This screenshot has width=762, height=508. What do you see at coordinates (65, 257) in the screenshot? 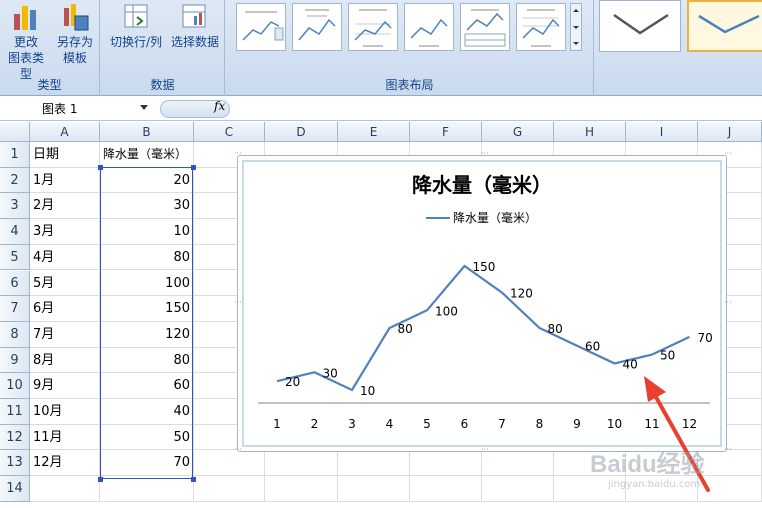
I see `cell-a5: 4月` at bounding box center [65, 257].